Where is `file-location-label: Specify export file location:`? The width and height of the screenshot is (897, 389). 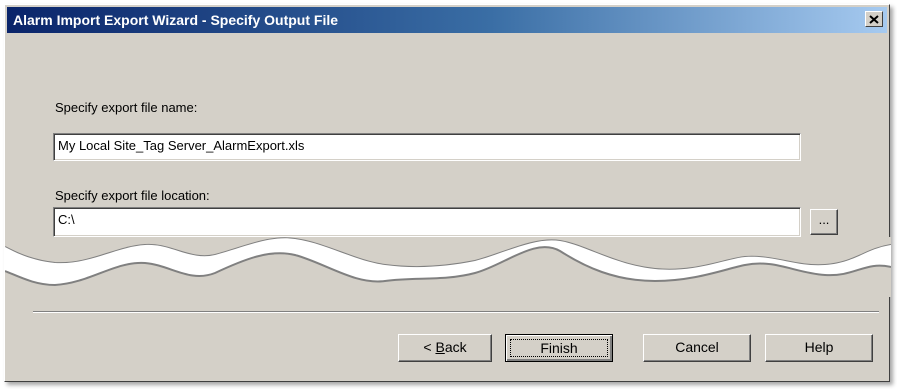
file-location-label: Specify export file location: is located at coordinates (132, 195).